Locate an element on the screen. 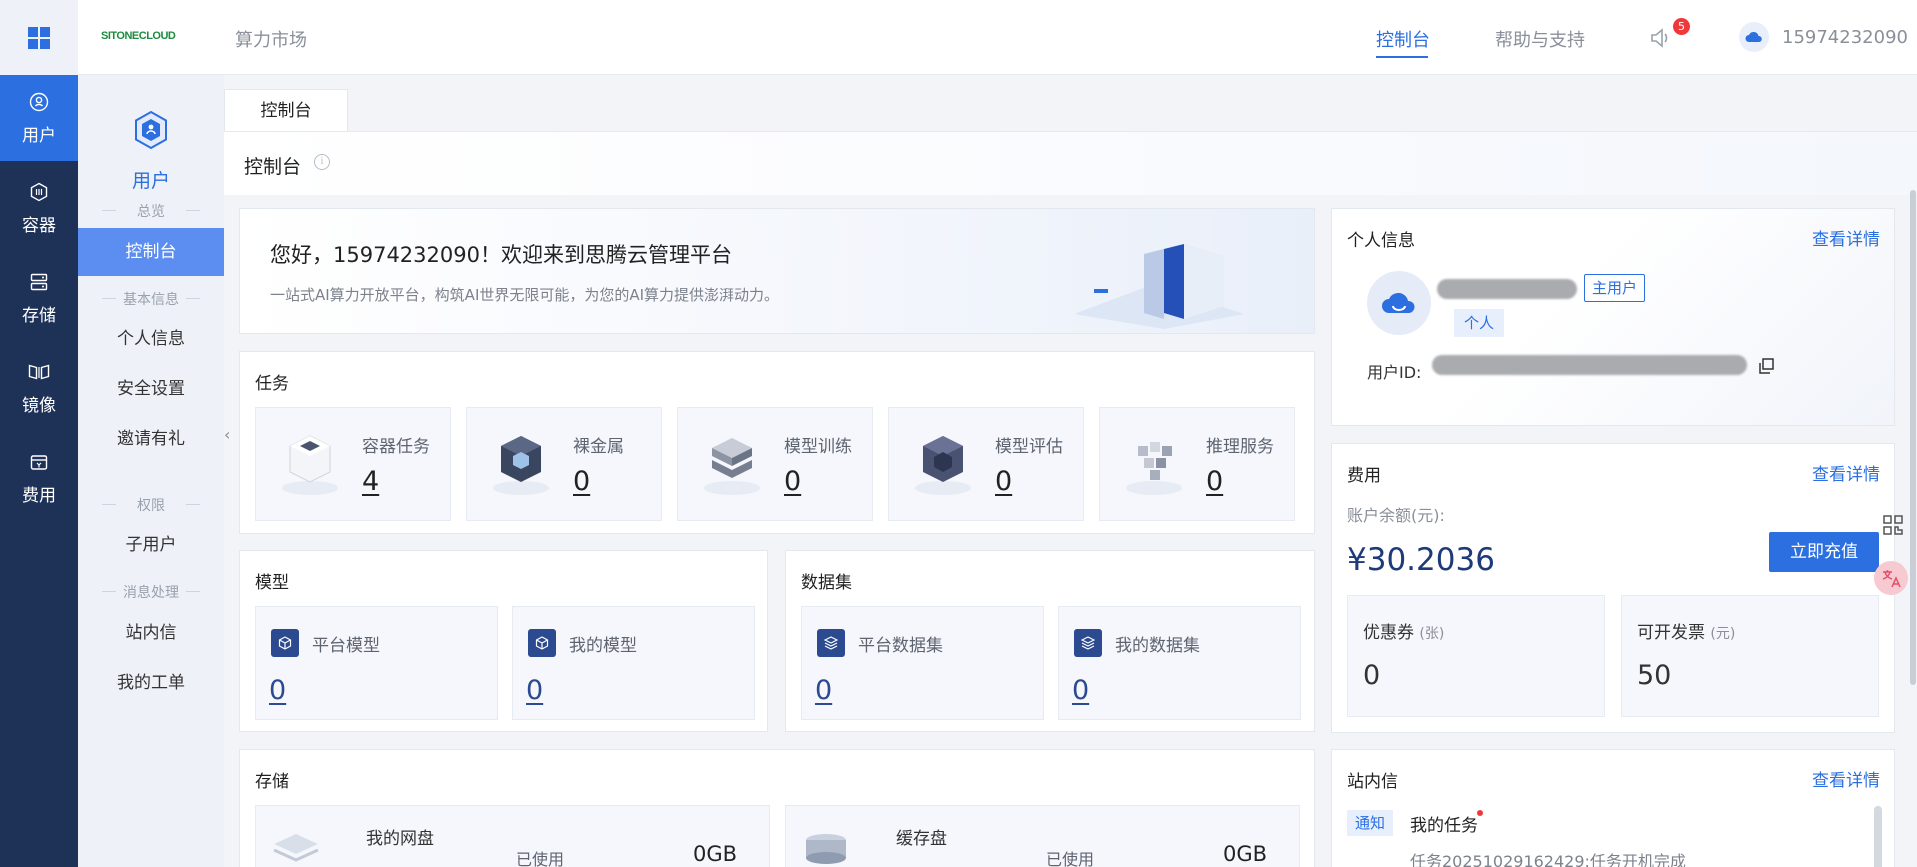 The width and height of the screenshot is (1917, 867). sidebar-item-subuser: 子用户 is located at coordinates (151, 545).